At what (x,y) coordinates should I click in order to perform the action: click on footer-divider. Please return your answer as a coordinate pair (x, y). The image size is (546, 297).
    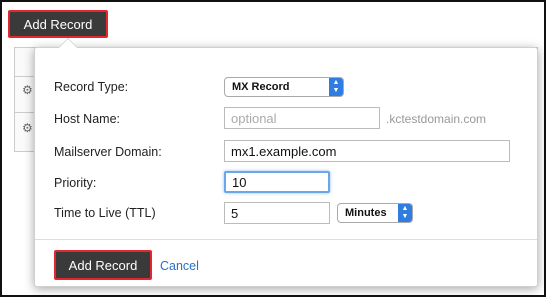
    Looking at the image, I should click on (286, 239).